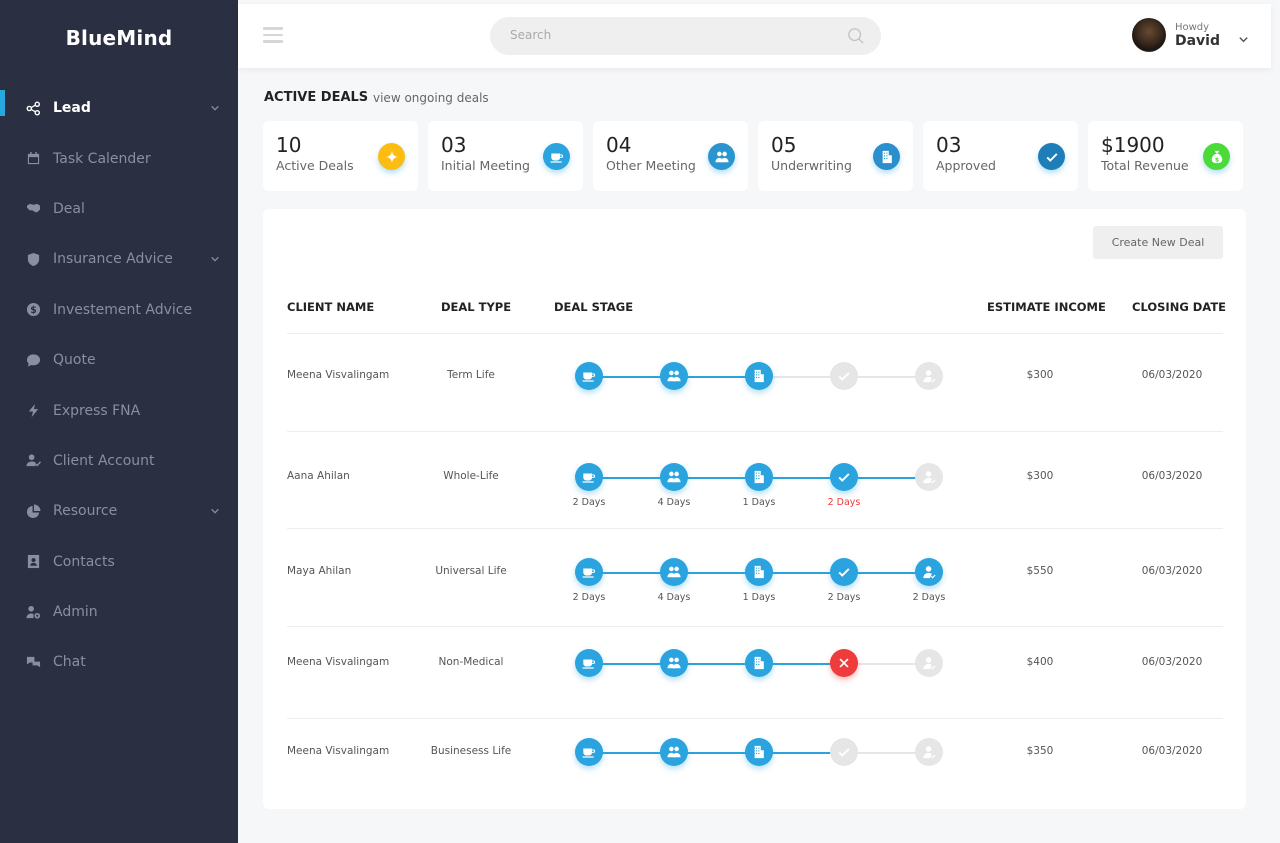  What do you see at coordinates (505, 156) in the screenshot?
I see `stat-card-initial-meeting: 03 Initial Meeting` at bounding box center [505, 156].